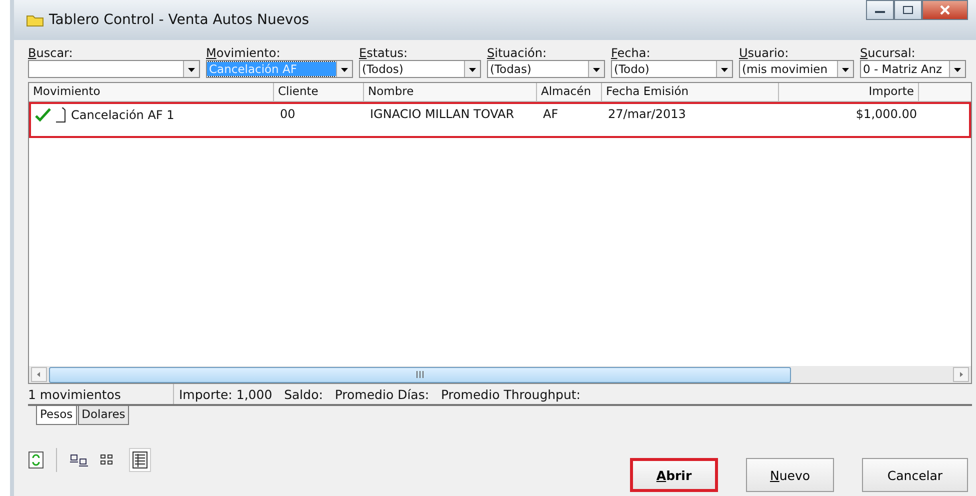  What do you see at coordinates (886, 114) in the screenshot?
I see `table-cell: $1,000.00` at bounding box center [886, 114].